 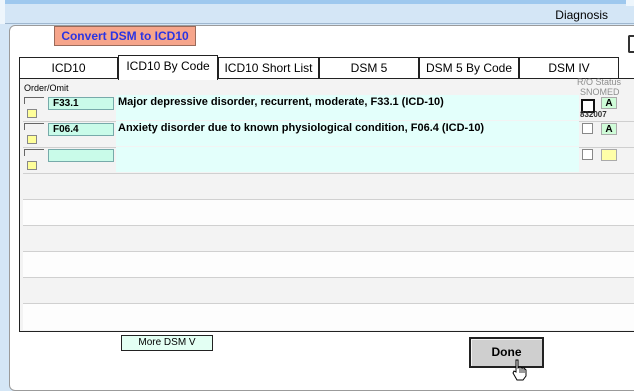 What do you see at coordinates (631, 44) in the screenshot?
I see `edge-button` at bounding box center [631, 44].